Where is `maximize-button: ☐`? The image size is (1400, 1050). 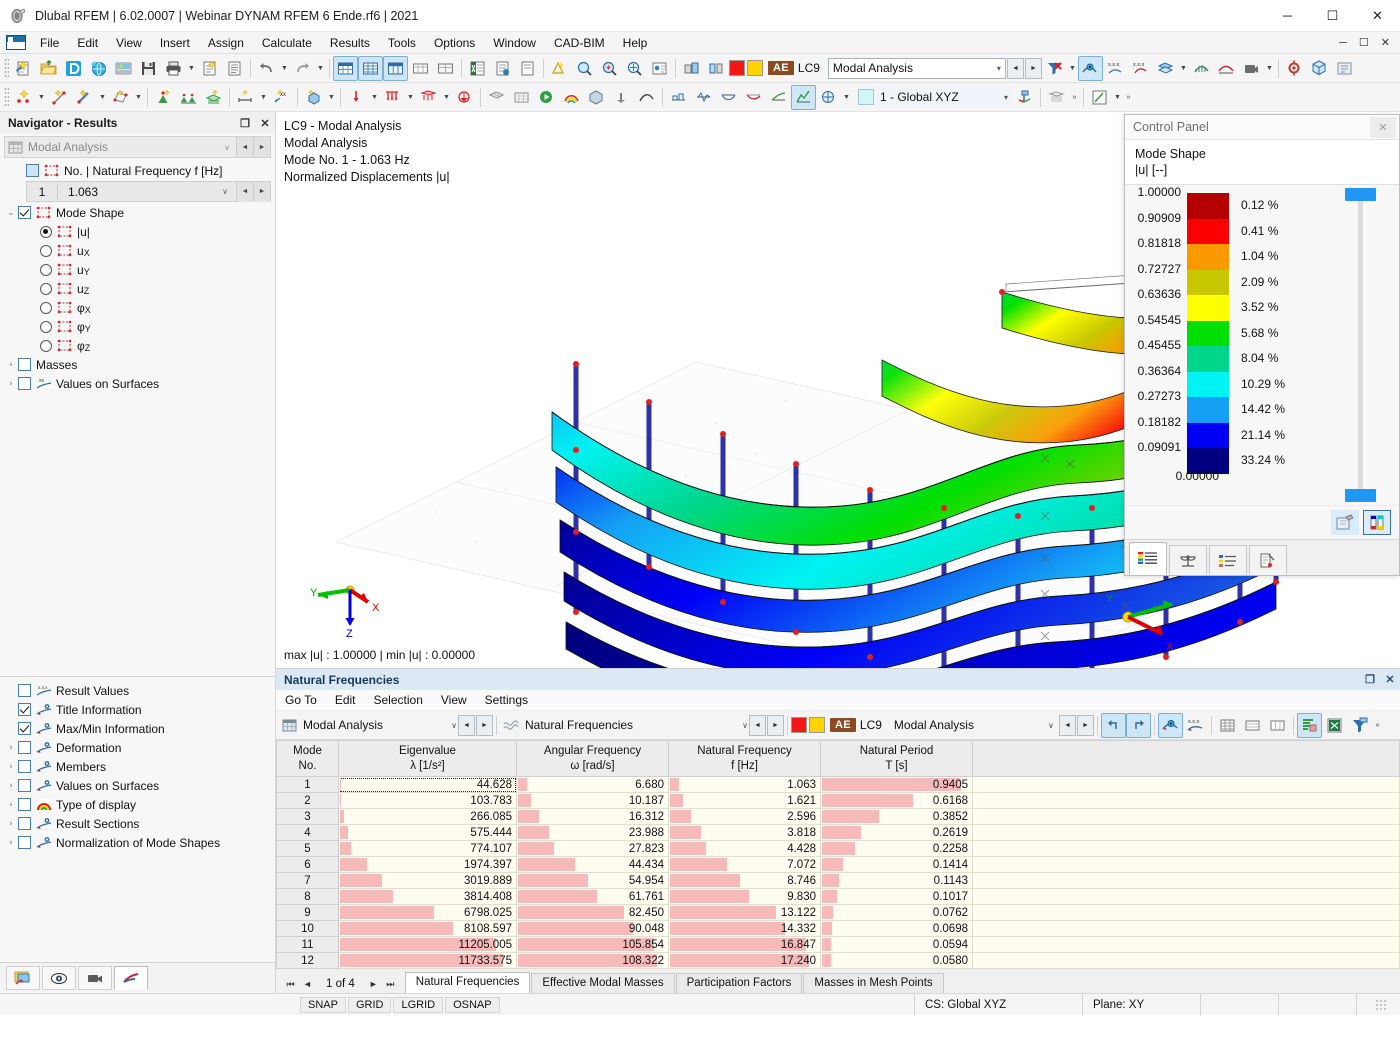 maximize-button: ☐ is located at coordinates (1332, 16).